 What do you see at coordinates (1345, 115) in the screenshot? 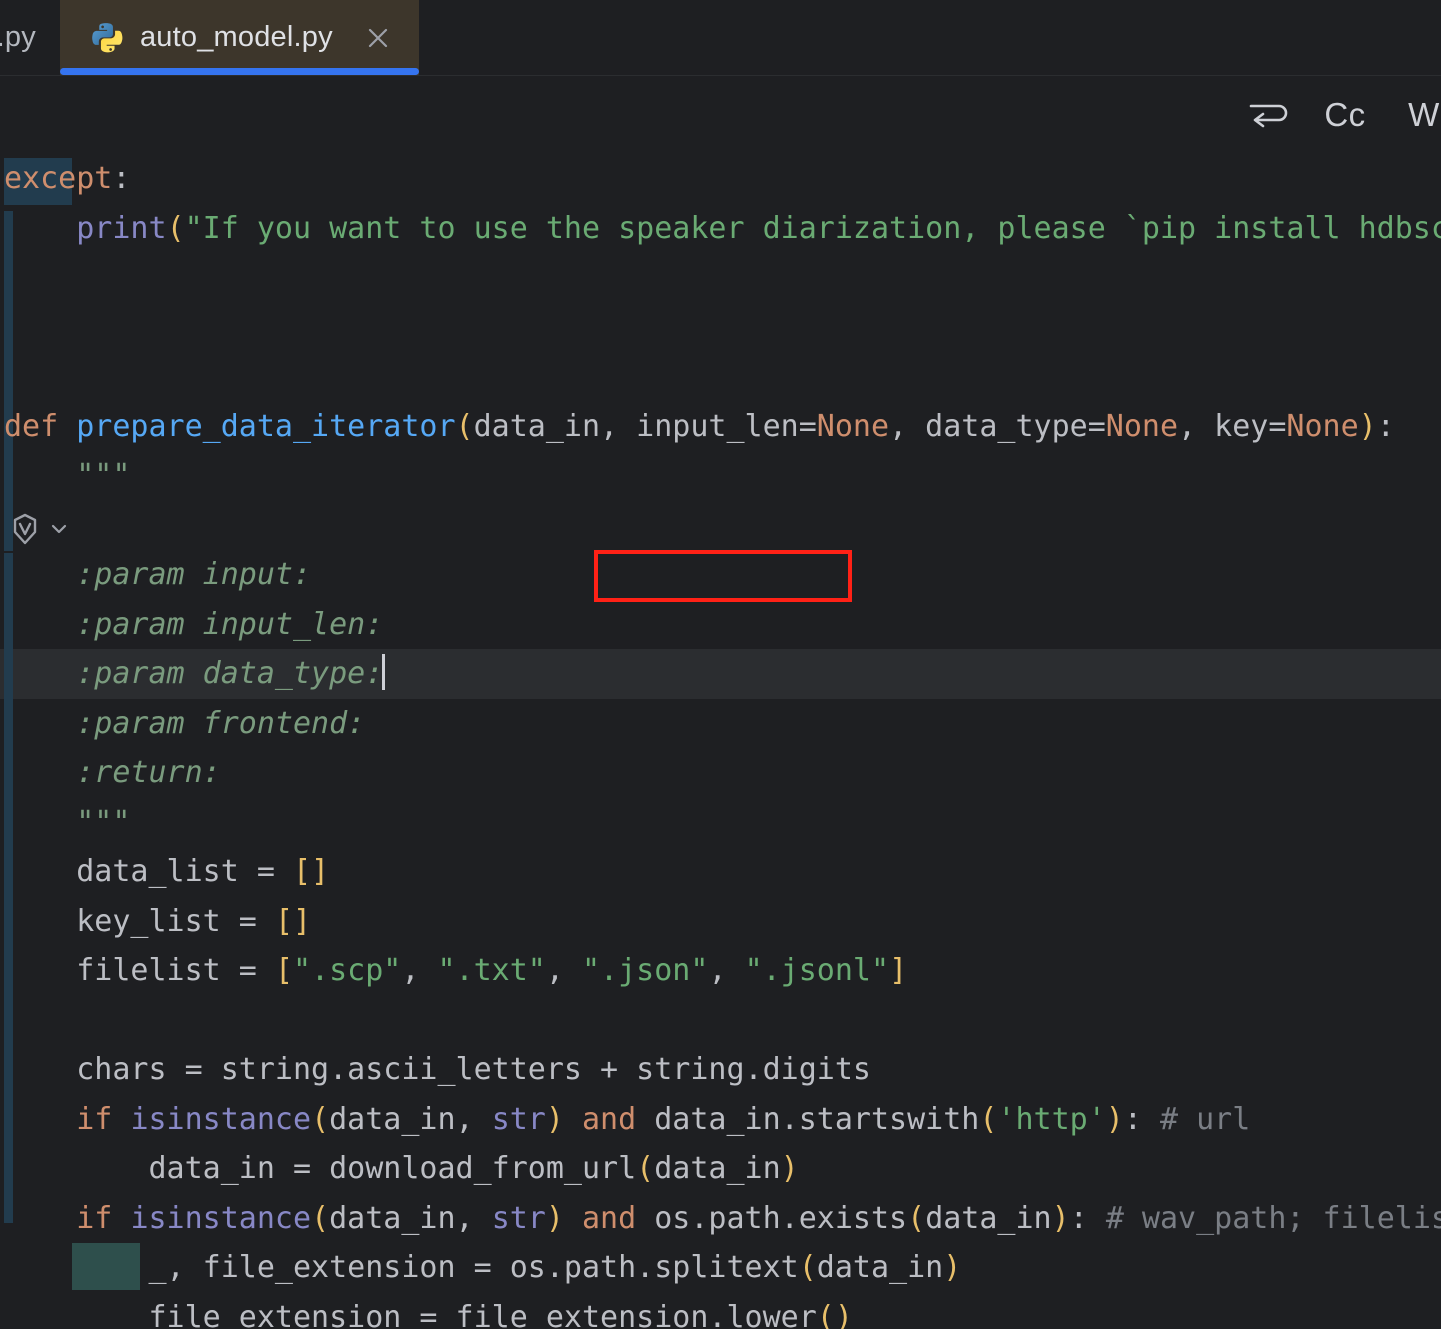
I see `match-case-button: Cc` at bounding box center [1345, 115].